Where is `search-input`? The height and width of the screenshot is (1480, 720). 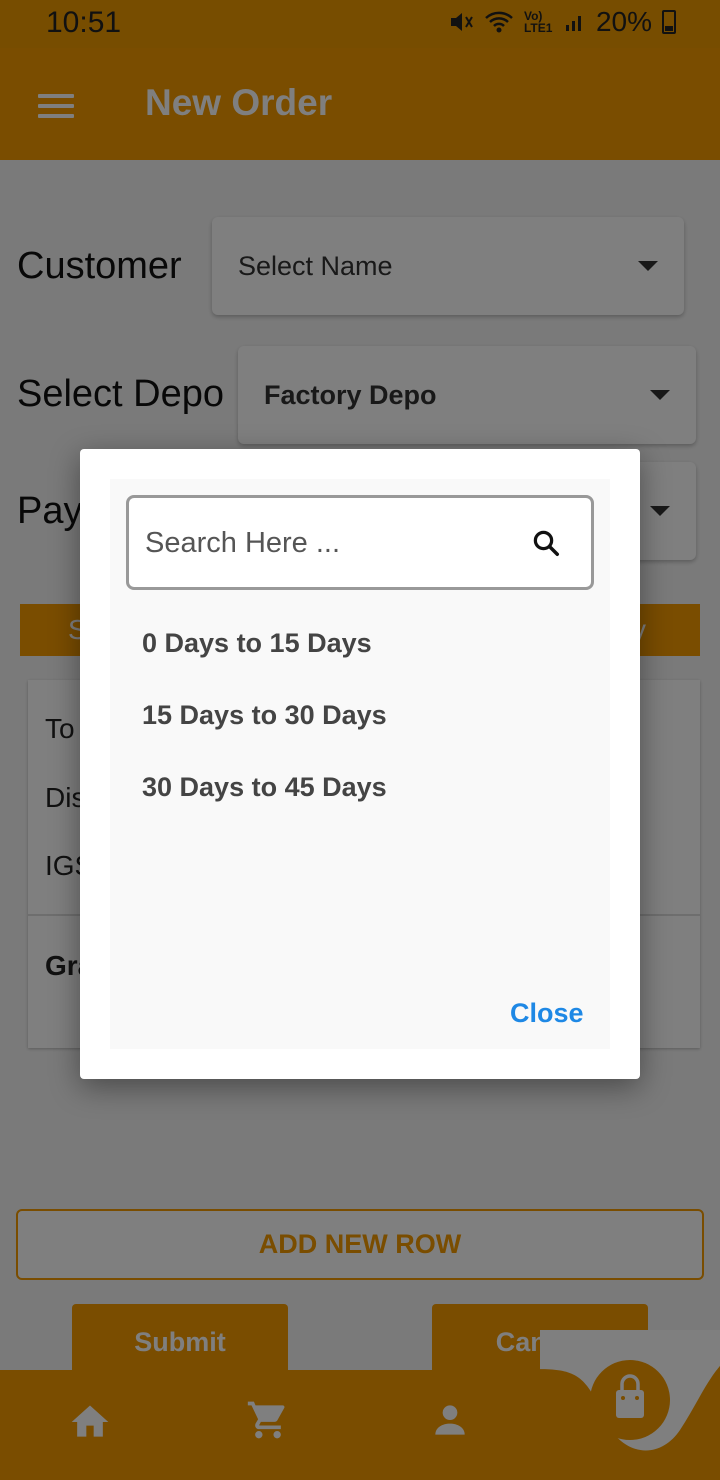 search-input is located at coordinates (330, 543).